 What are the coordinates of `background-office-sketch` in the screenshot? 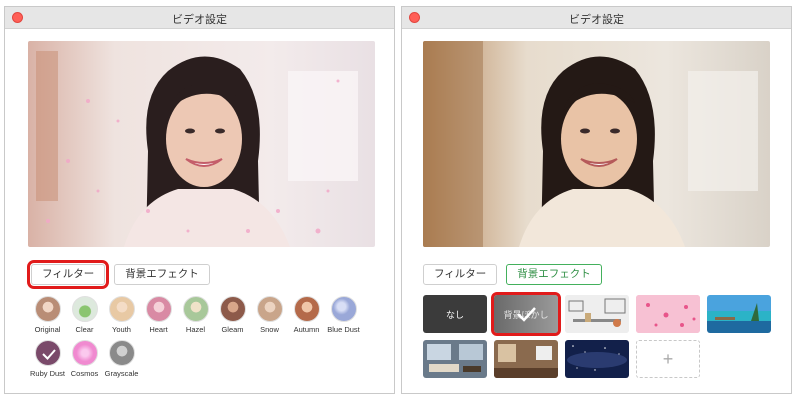 It's located at (597, 314).